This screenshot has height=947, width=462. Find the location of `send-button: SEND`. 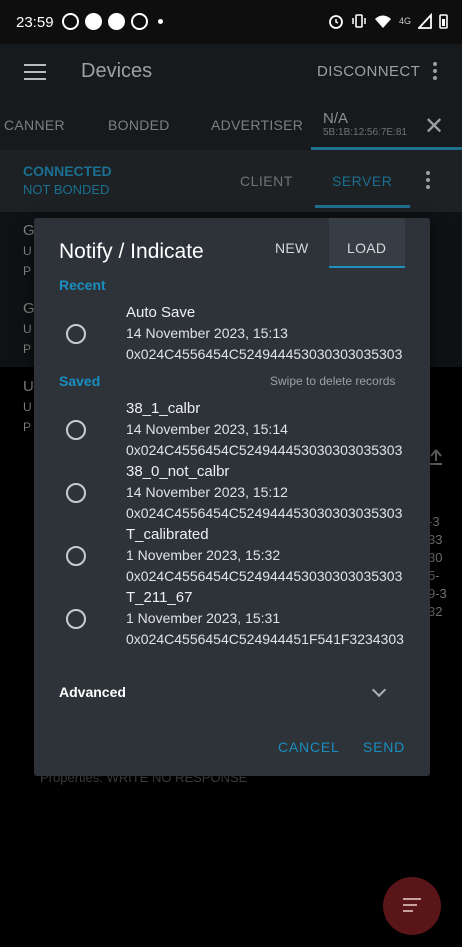

send-button: SEND is located at coordinates (384, 747).